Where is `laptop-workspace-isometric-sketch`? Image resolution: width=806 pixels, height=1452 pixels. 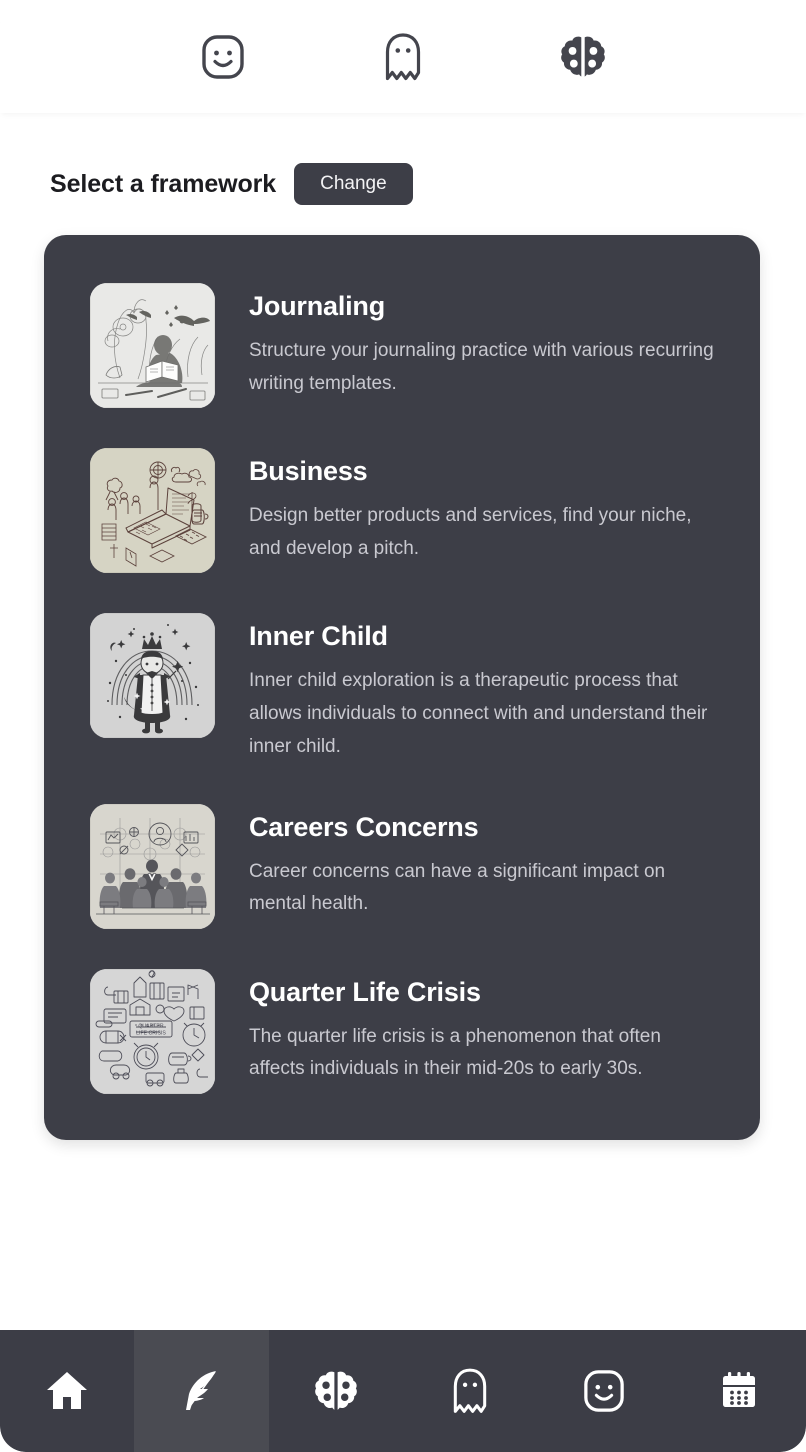
laptop-workspace-isometric-sketch is located at coordinates (152, 510).